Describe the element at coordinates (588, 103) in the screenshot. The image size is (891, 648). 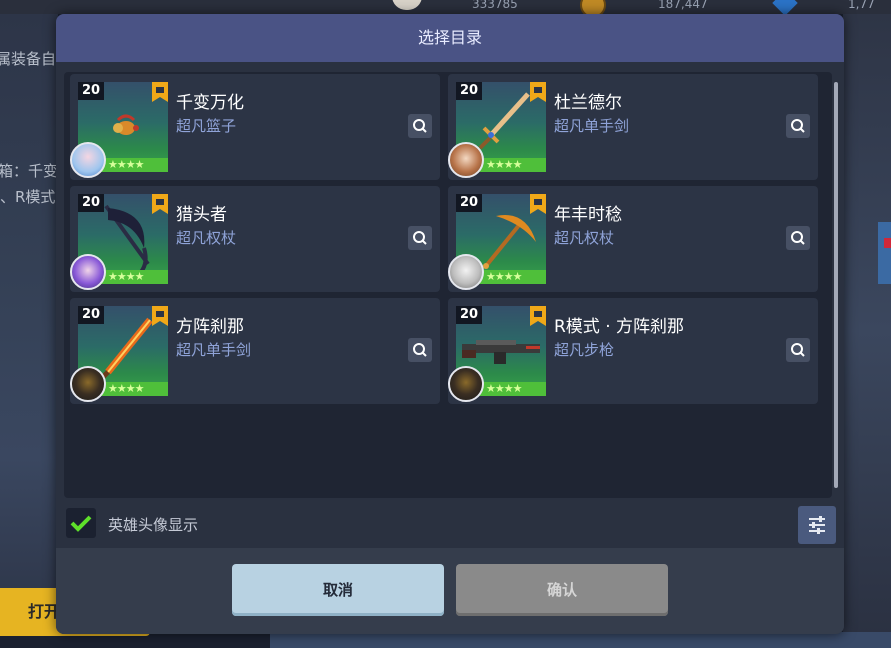
I see `weapon-name: 杜兰德尔` at that location.